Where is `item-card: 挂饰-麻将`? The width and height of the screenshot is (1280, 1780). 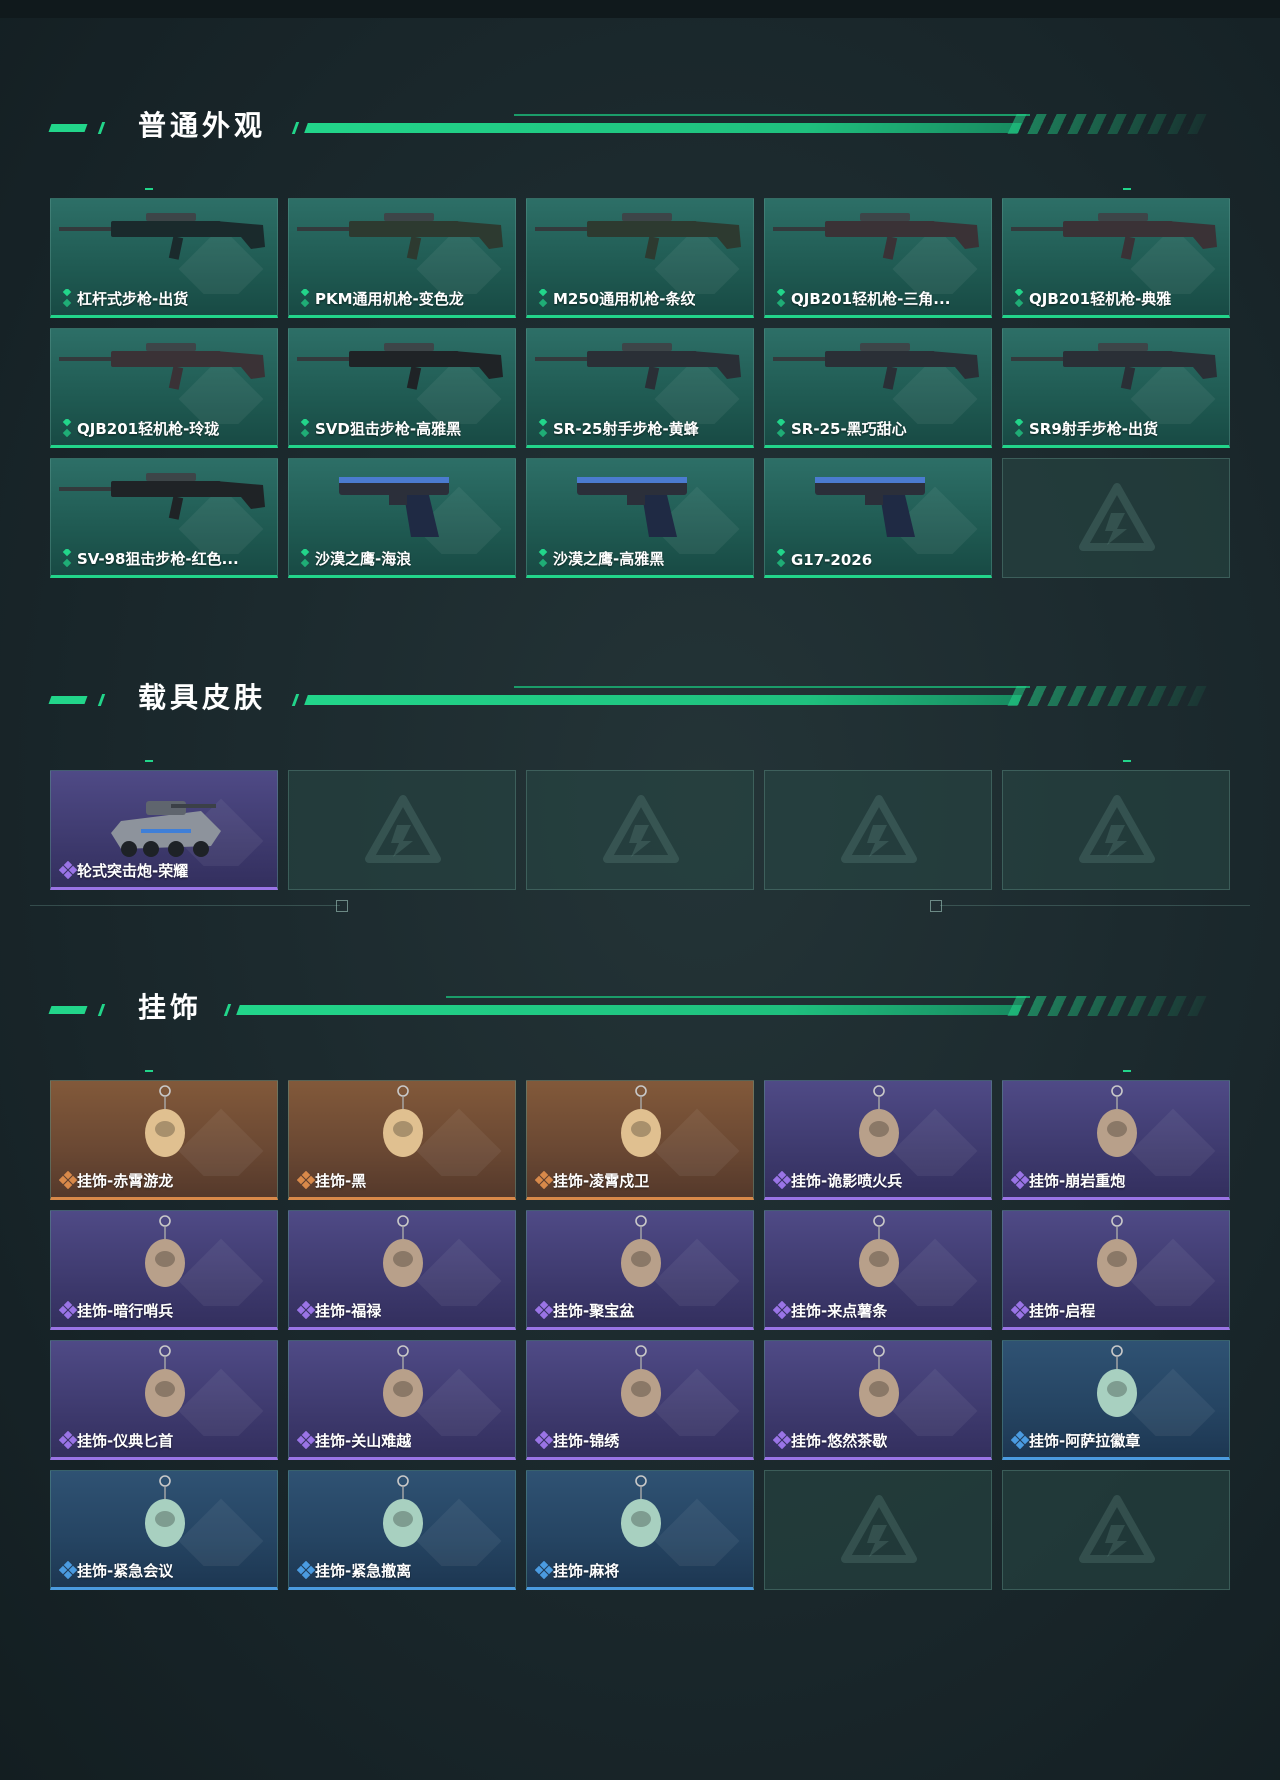
item-card: 挂饰-麻将 is located at coordinates (640, 1530).